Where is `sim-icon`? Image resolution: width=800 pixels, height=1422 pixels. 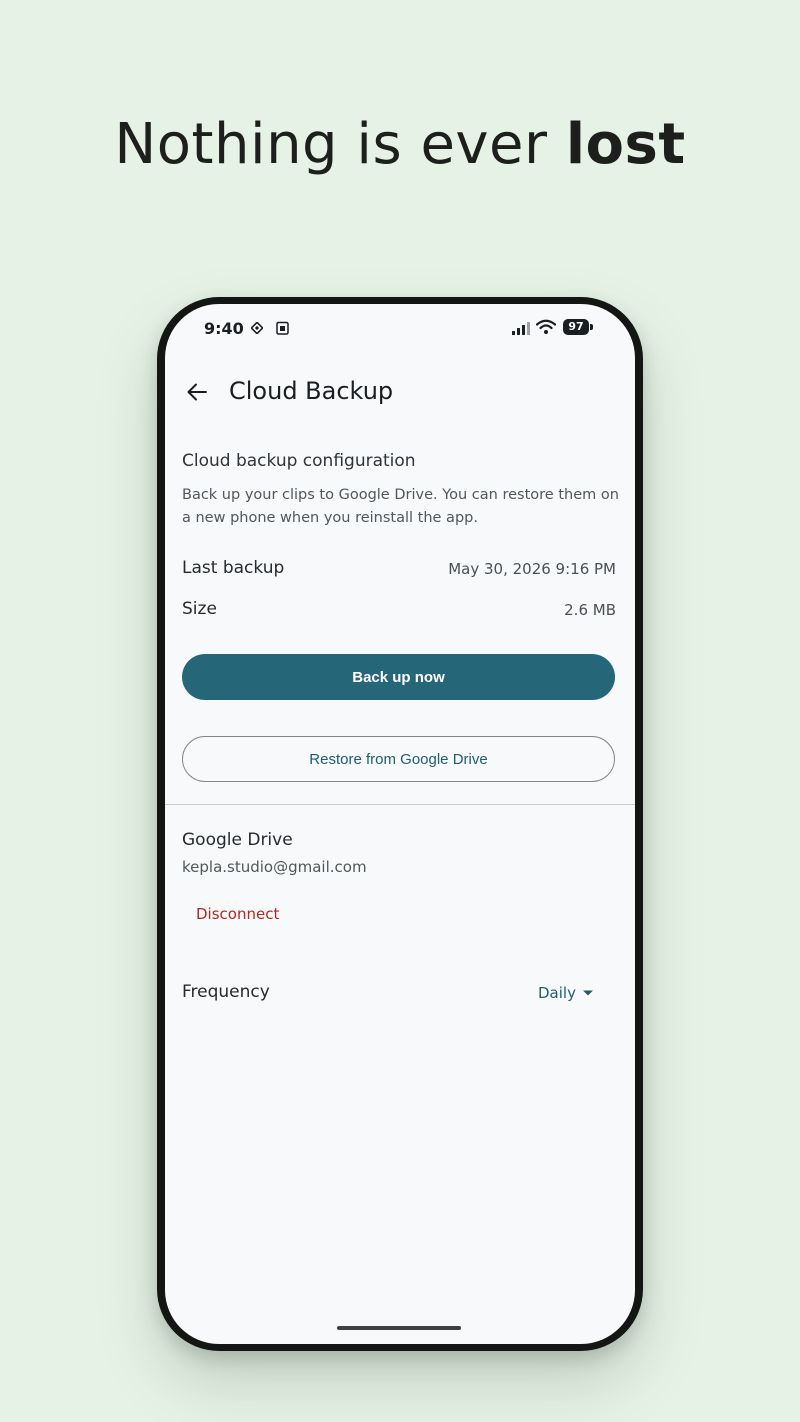
sim-icon is located at coordinates (257, 328).